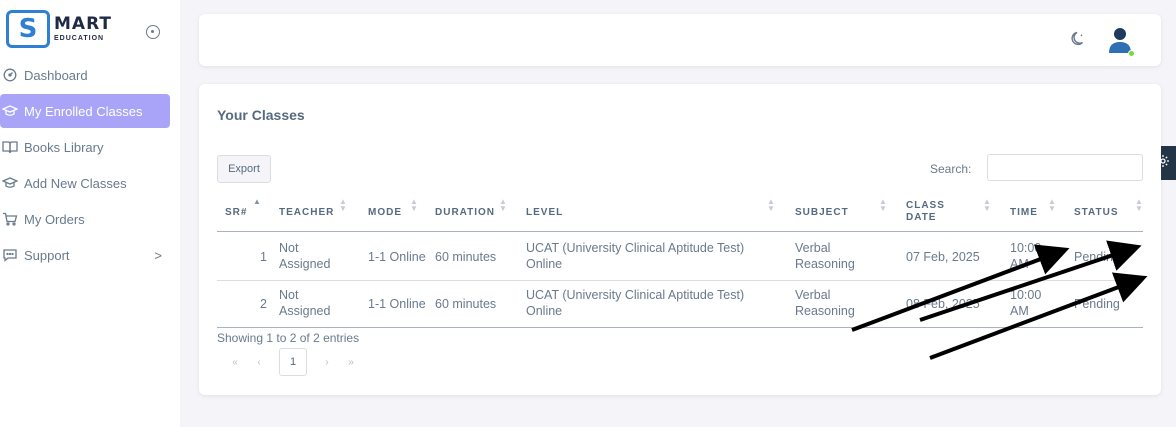 This screenshot has height=427, width=1176. Describe the element at coordinates (54, 219) in the screenshot. I see `sidebar-item-label: My Orders` at that location.